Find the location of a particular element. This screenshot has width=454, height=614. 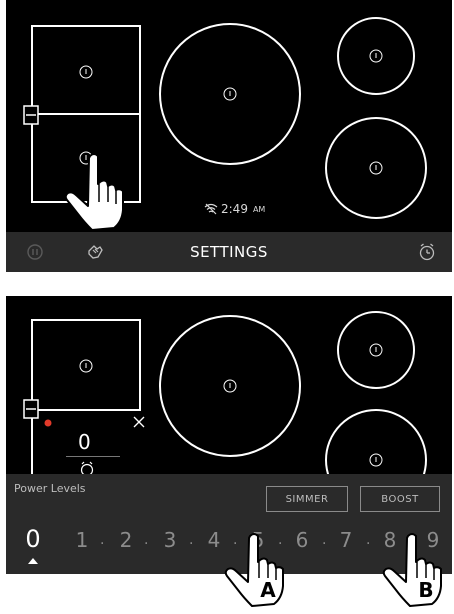

alarm-clock-icon is located at coordinates (427, 252).